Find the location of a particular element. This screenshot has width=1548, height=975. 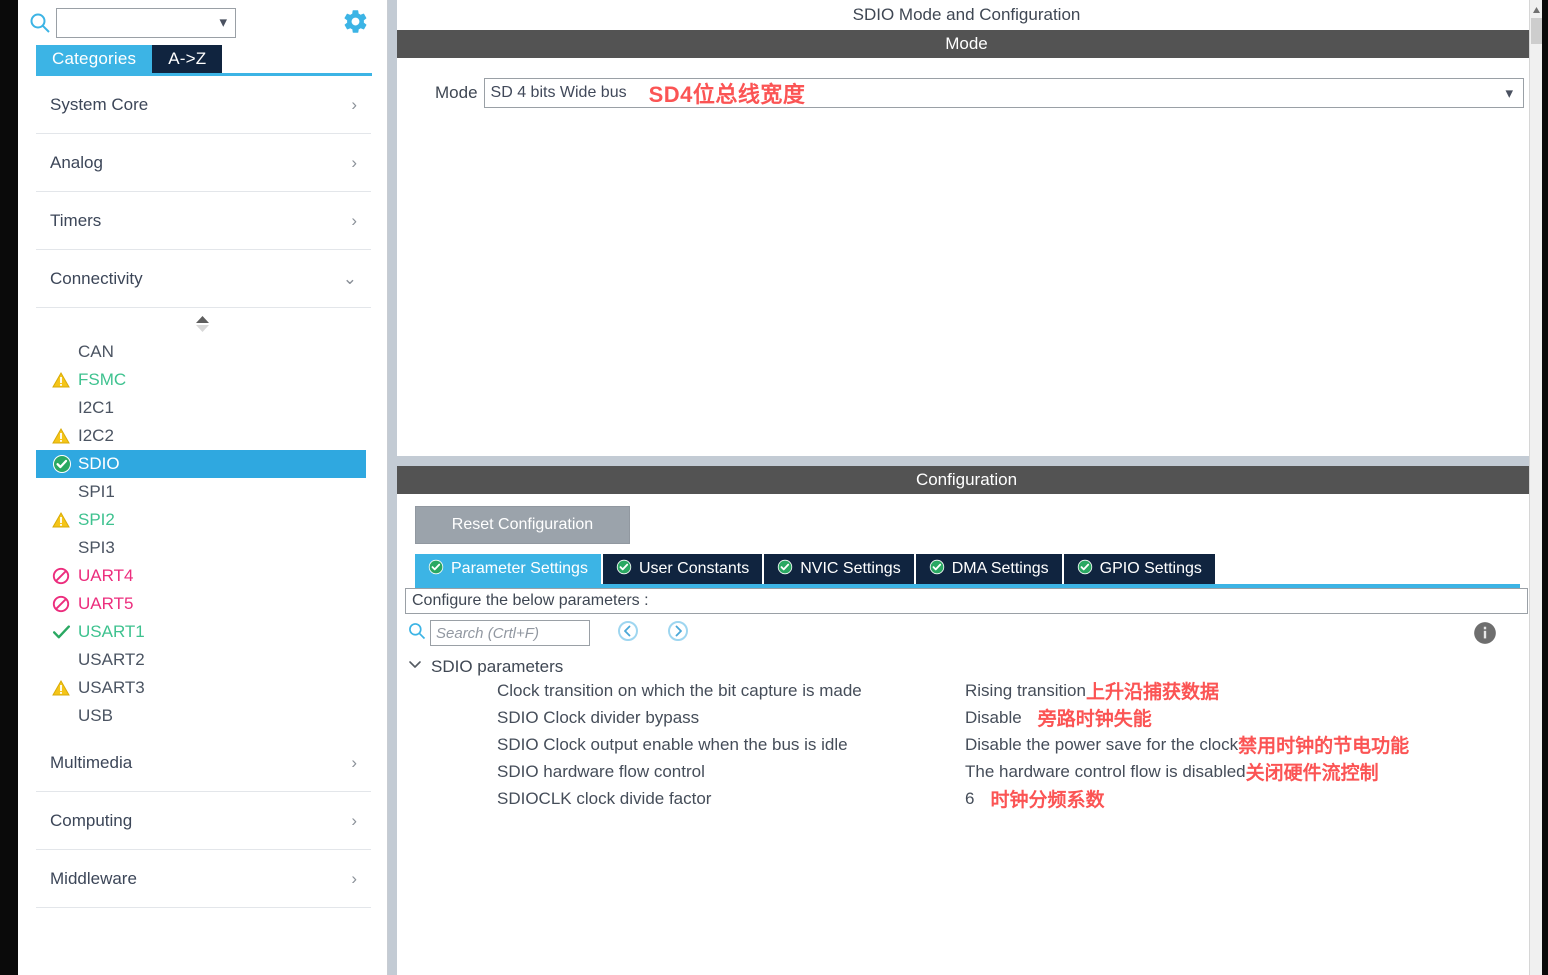

tab-nvic-settings: NVIC Settings is located at coordinates (839, 569).